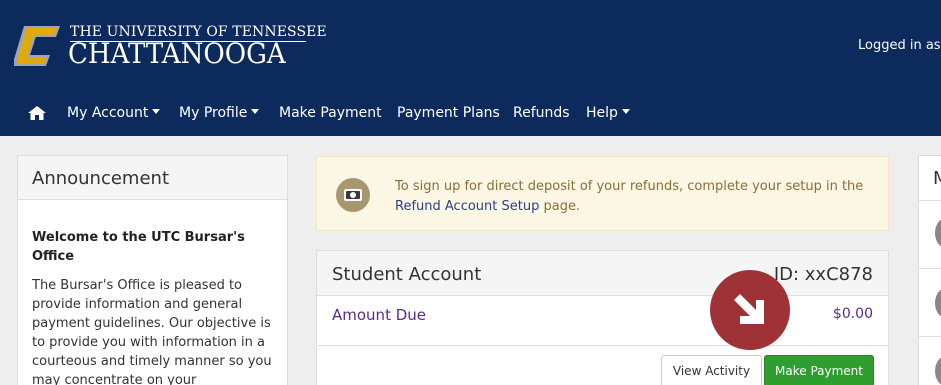 The height and width of the screenshot is (385, 941). Describe the element at coordinates (37, 46) in the screenshot. I see `utc-c-logo-icon` at that location.